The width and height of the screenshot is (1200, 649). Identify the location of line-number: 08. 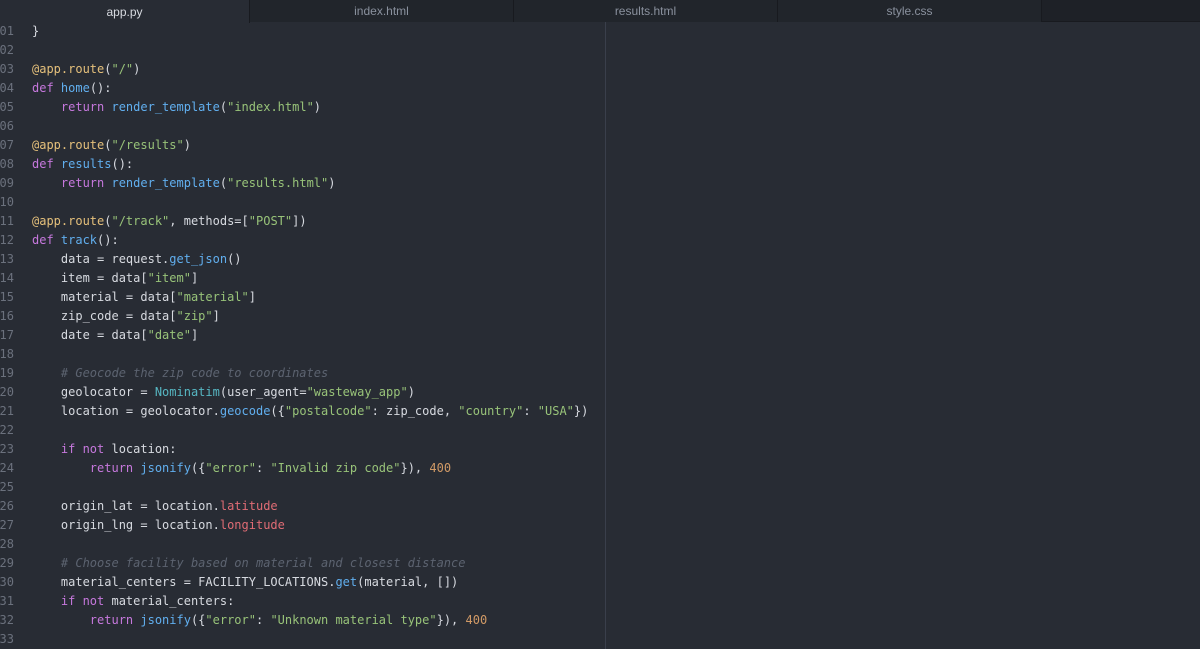
(7, 164).